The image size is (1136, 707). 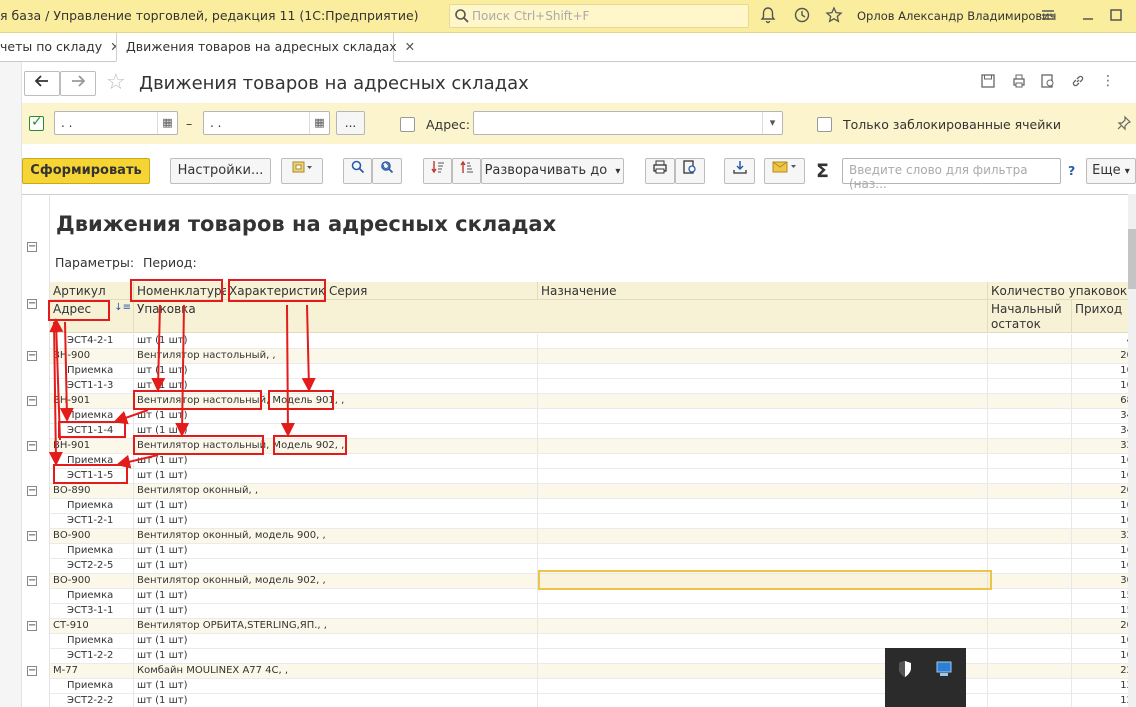 What do you see at coordinates (905, 670) in the screenshot?
I see `shield-icon` at bounding box center [905, 670].